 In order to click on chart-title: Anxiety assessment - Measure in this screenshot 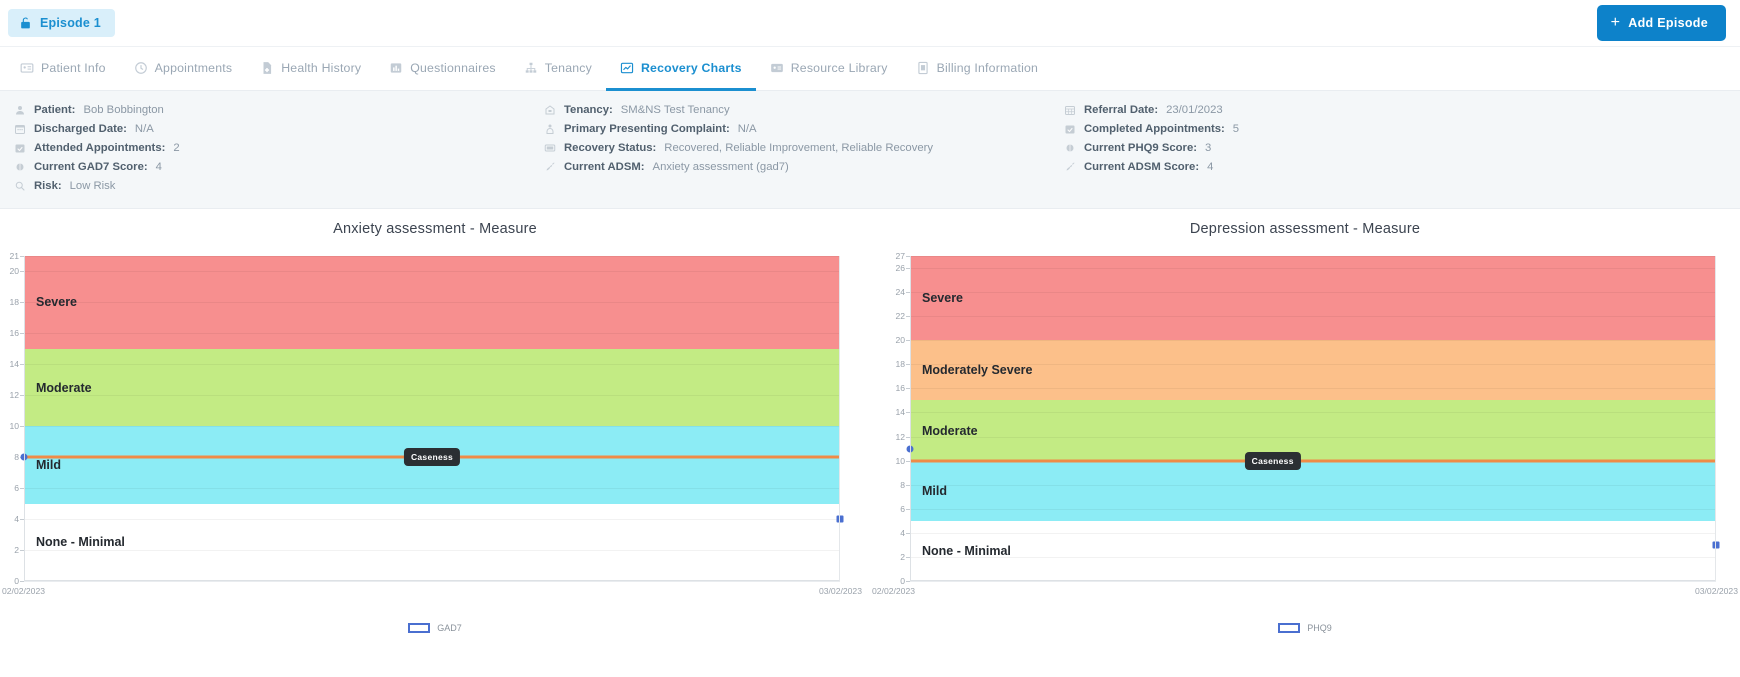, I will do `click(435, 229)`.